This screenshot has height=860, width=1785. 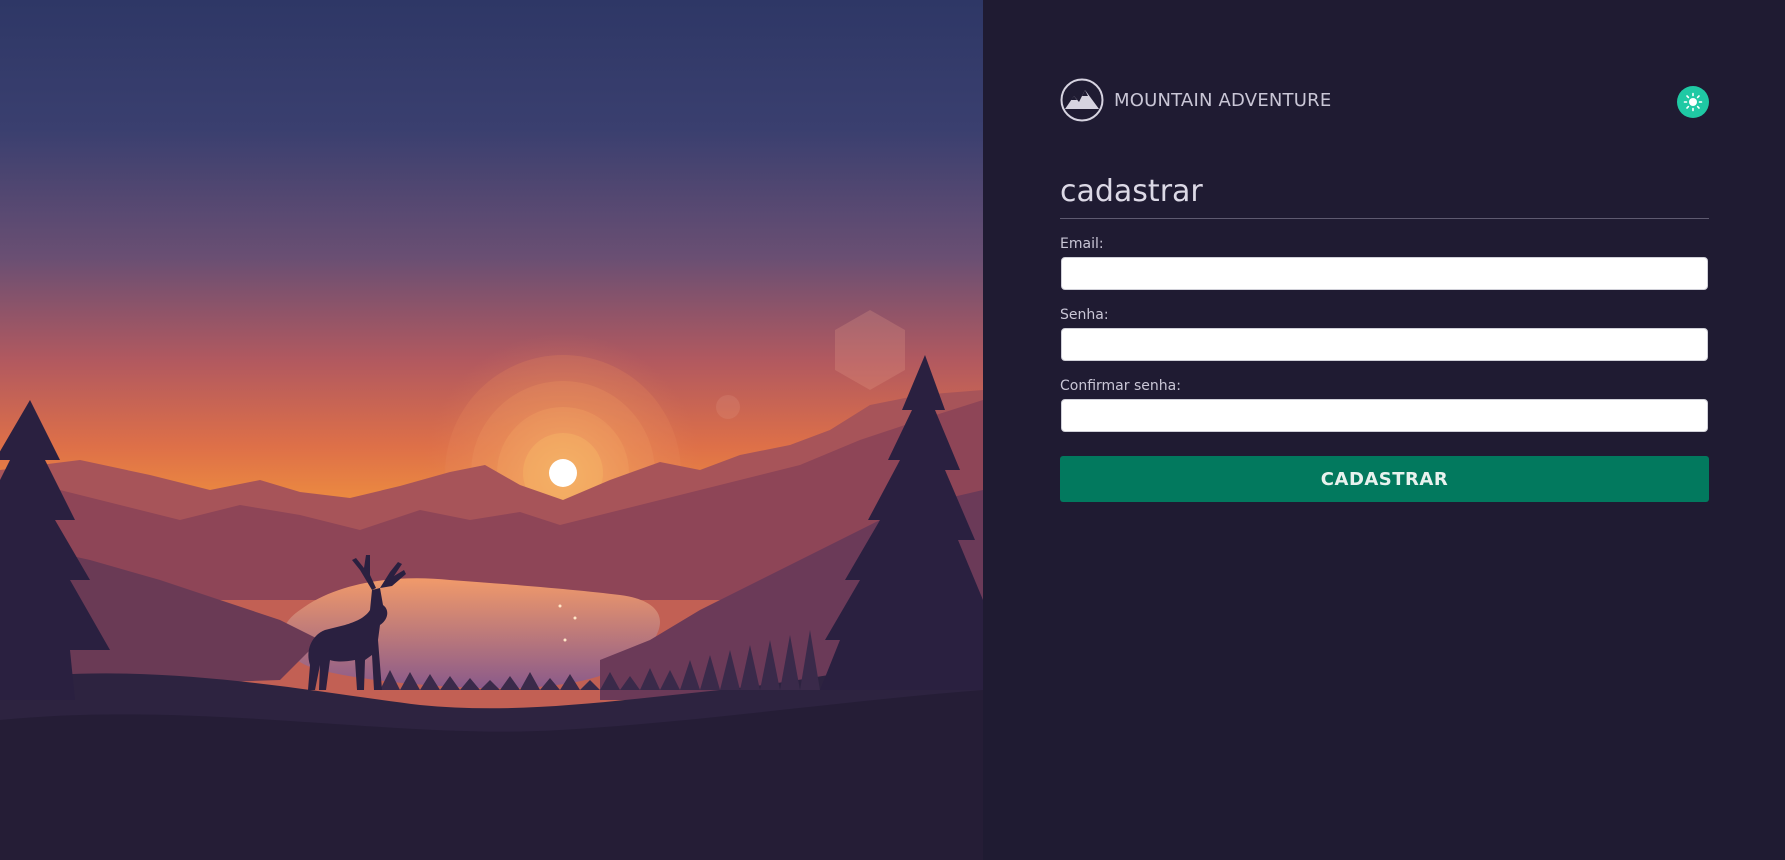 I want to click on password-field-group: Senha:, so click(x=1384, y=333).